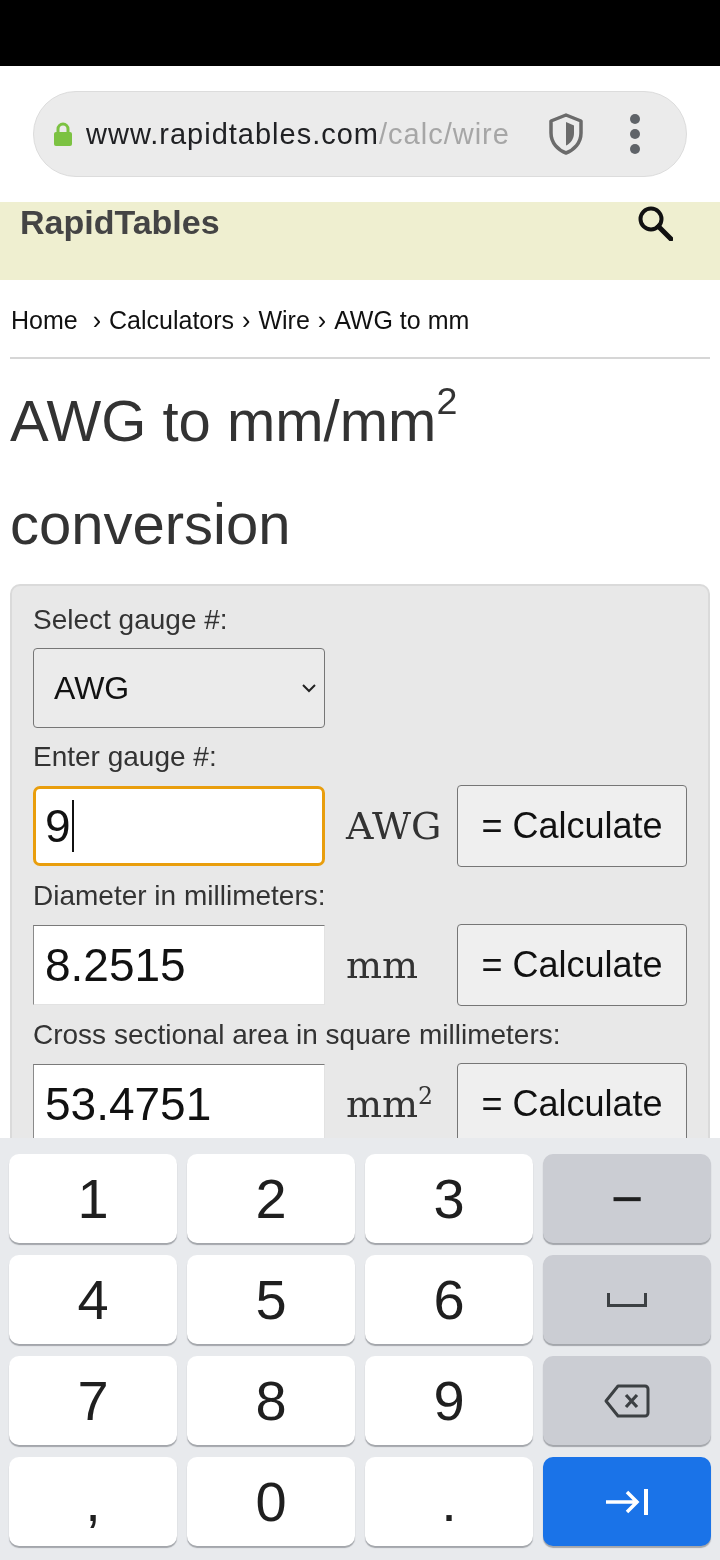  What do you see at coordinates (179, 965) in the screenshot?
I see `input-field: 8.2515` at bounding box center [179, 965].